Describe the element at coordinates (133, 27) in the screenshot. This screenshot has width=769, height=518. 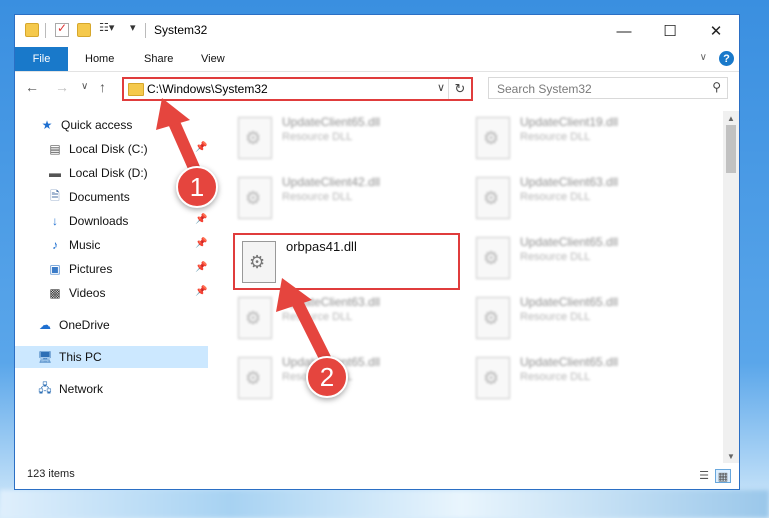
I see `customize-toolbar-icon: ▾` at that location.